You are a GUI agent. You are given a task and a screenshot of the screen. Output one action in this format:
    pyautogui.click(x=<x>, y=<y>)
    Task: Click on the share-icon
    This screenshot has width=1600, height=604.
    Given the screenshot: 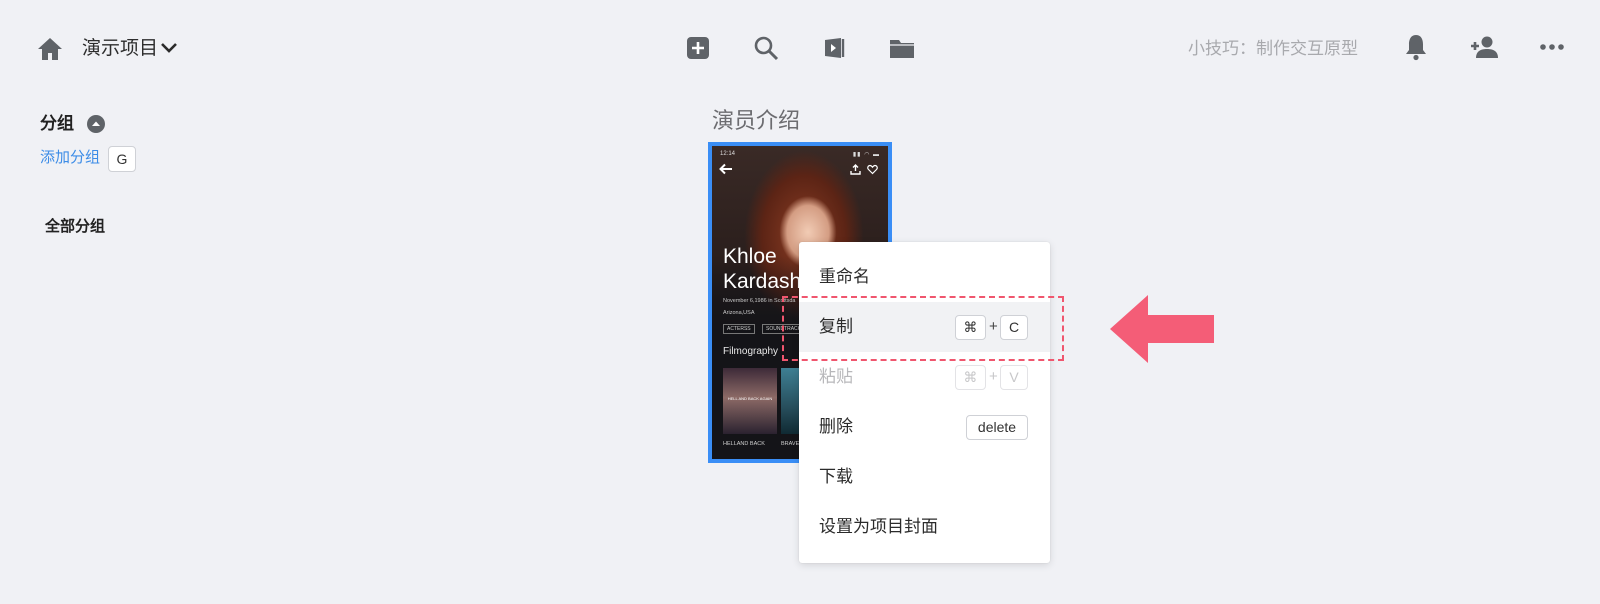 What is the action you would take?
    pyautogui.click(x=855, y=169)
    